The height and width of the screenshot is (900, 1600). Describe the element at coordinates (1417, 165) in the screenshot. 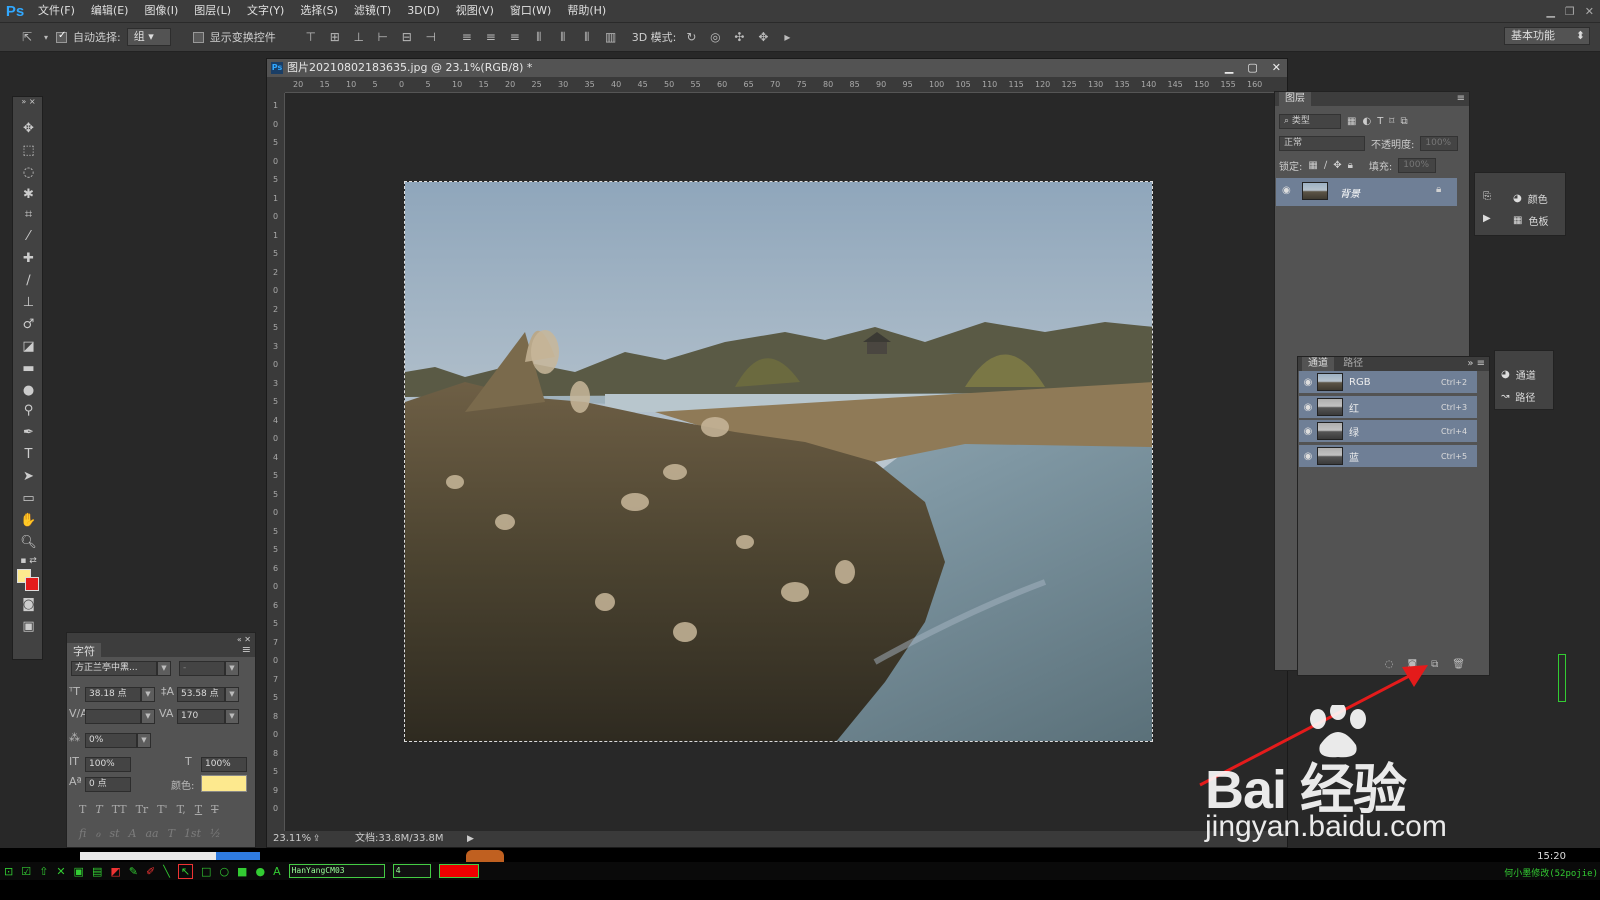

I see `fill-field: 100%` at that location.